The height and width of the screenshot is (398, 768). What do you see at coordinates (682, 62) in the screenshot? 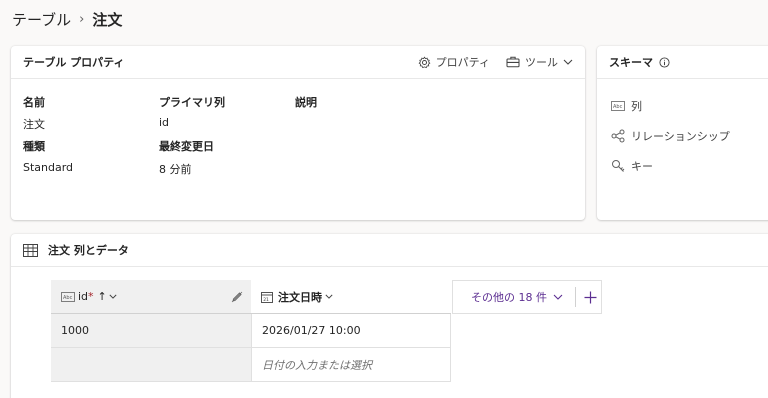
I see `schema-header: スキーマ` at bounding box center [682, 62].